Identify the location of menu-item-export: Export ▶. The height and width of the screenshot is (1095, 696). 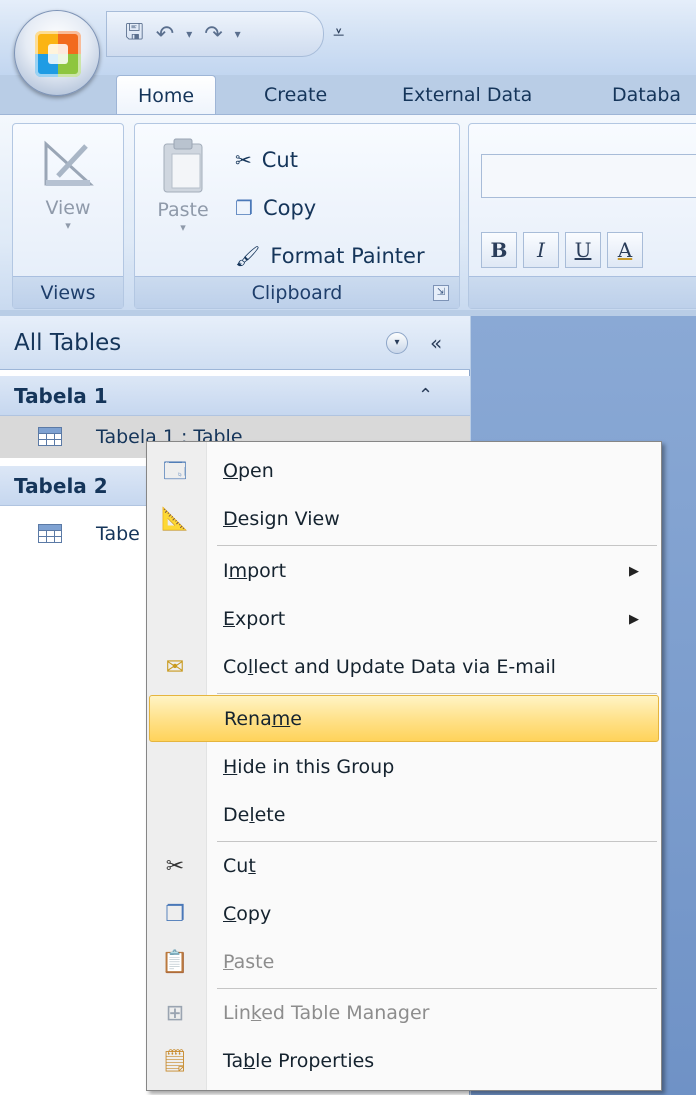
(404, 619).